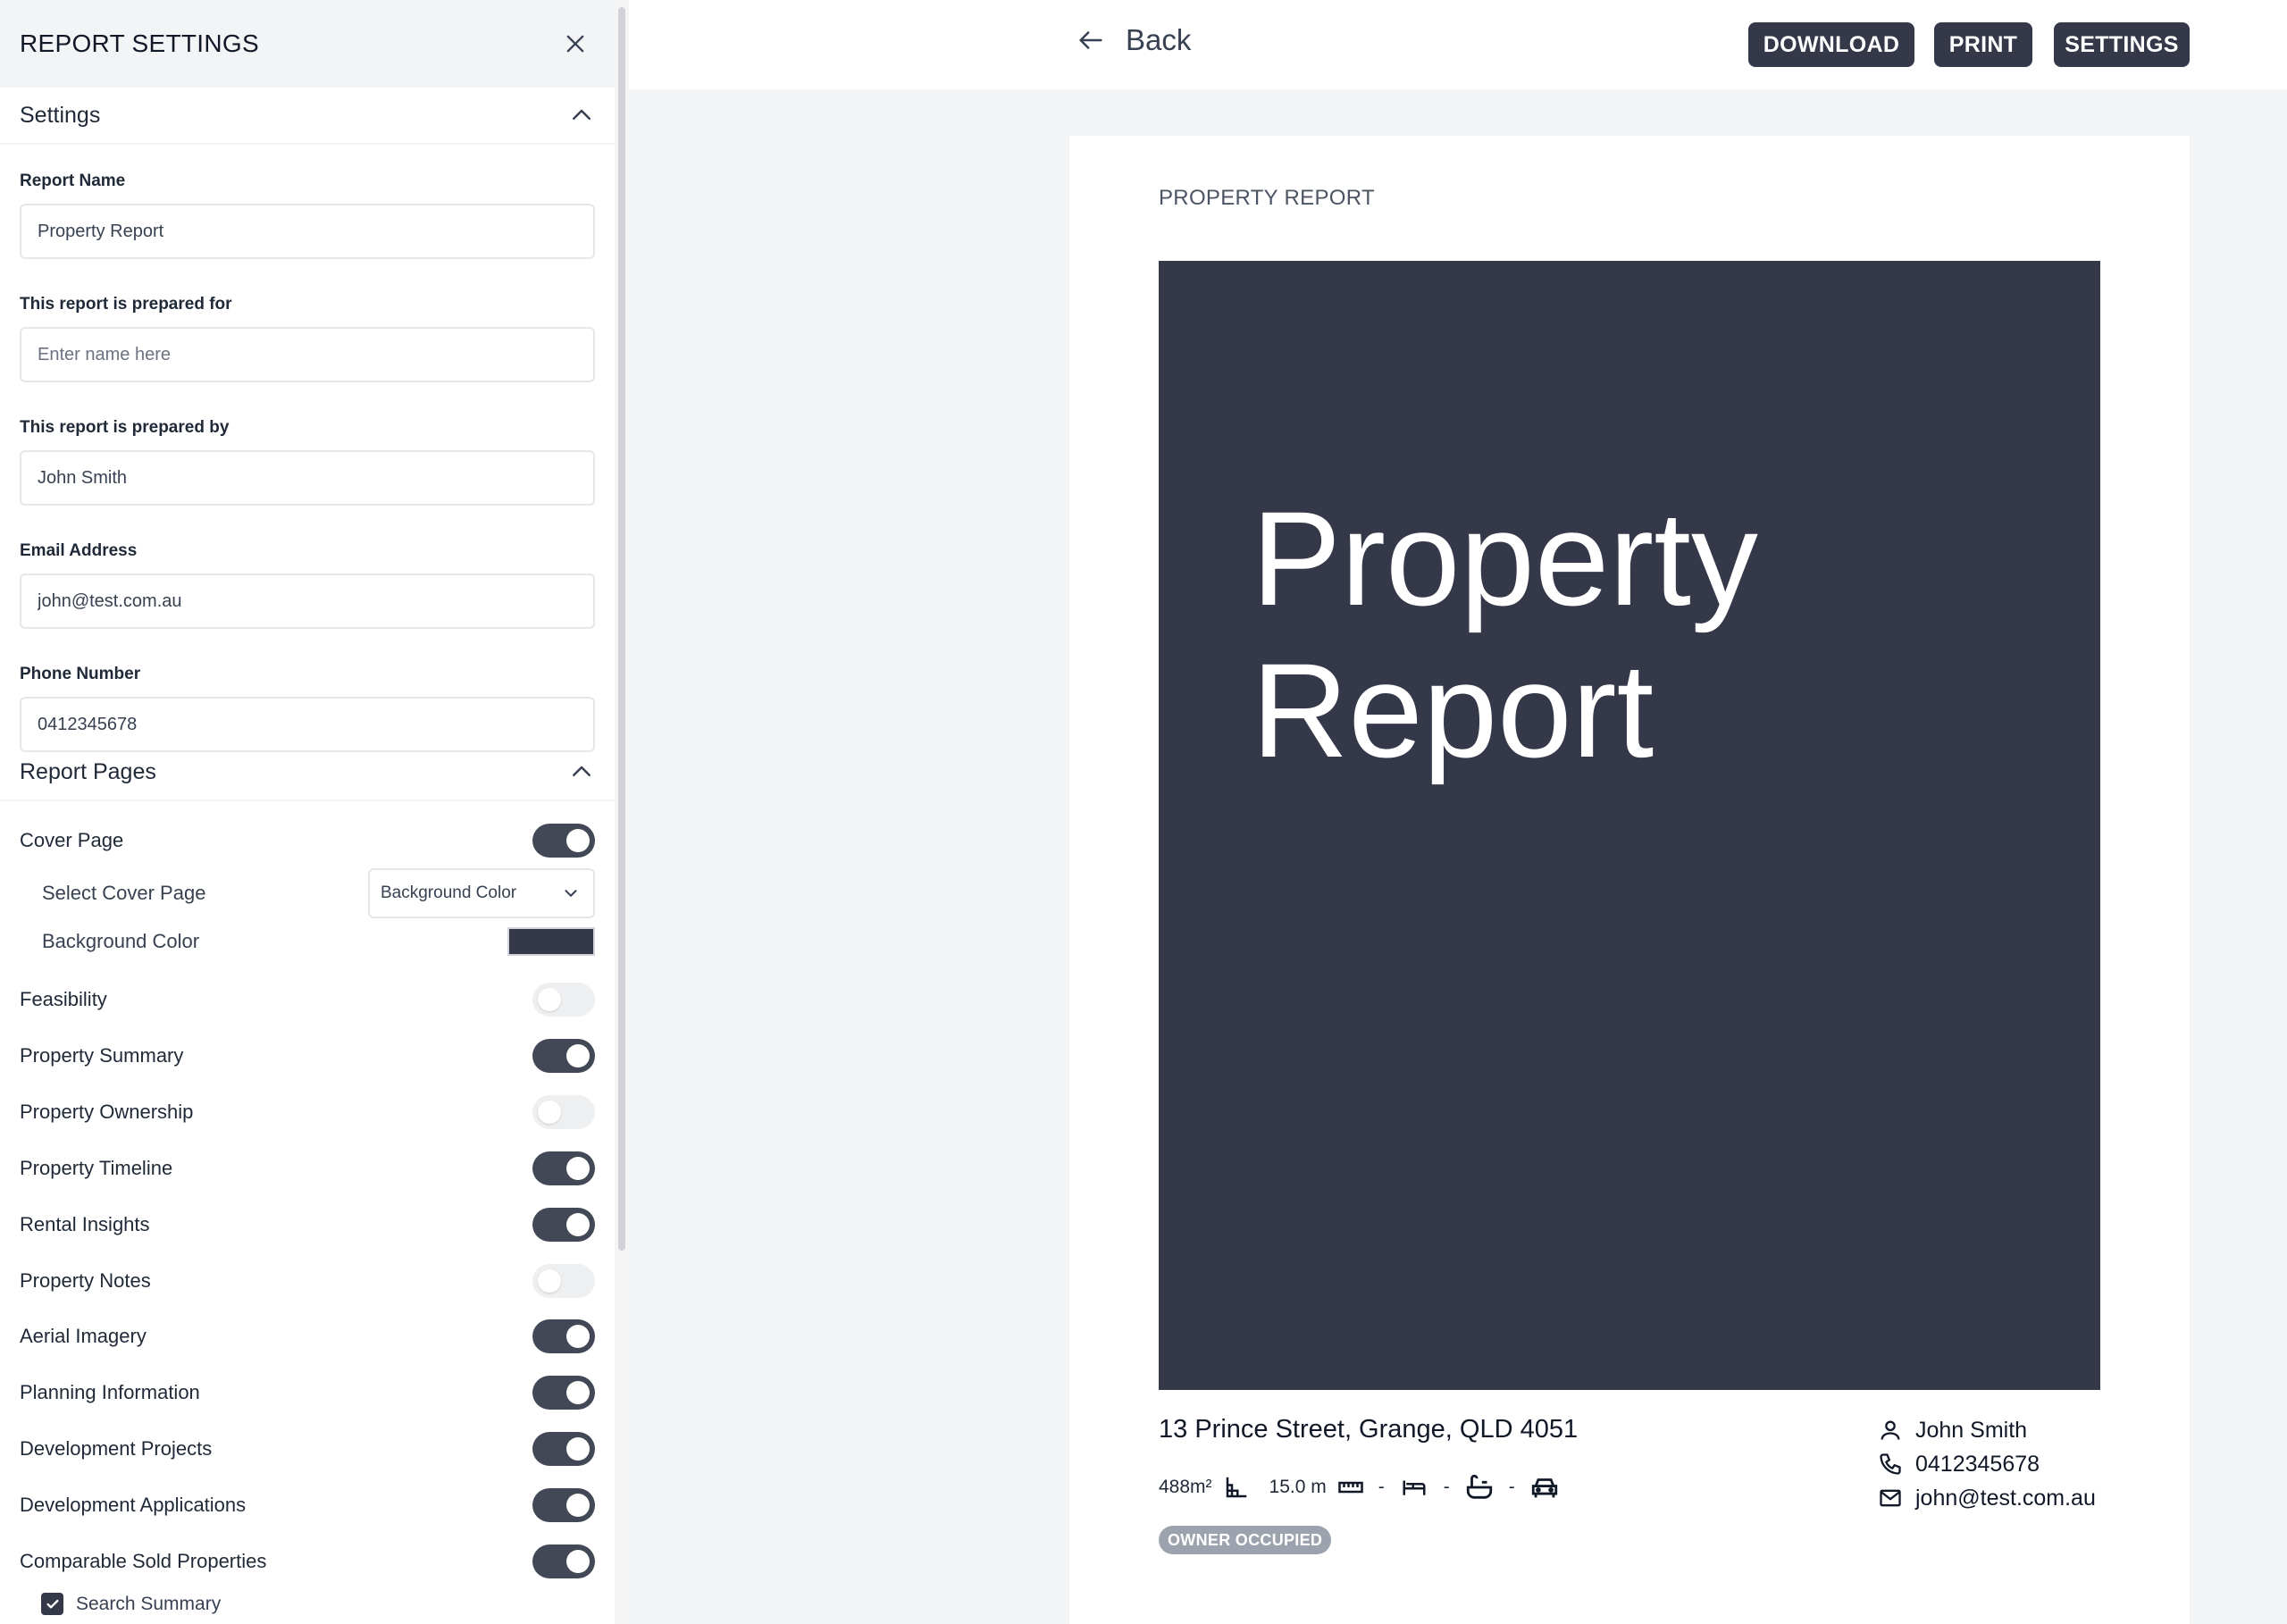 The width and height of the screenshot is (2287, 1624). I want to click on bath-icon, so click(1479, 1487).